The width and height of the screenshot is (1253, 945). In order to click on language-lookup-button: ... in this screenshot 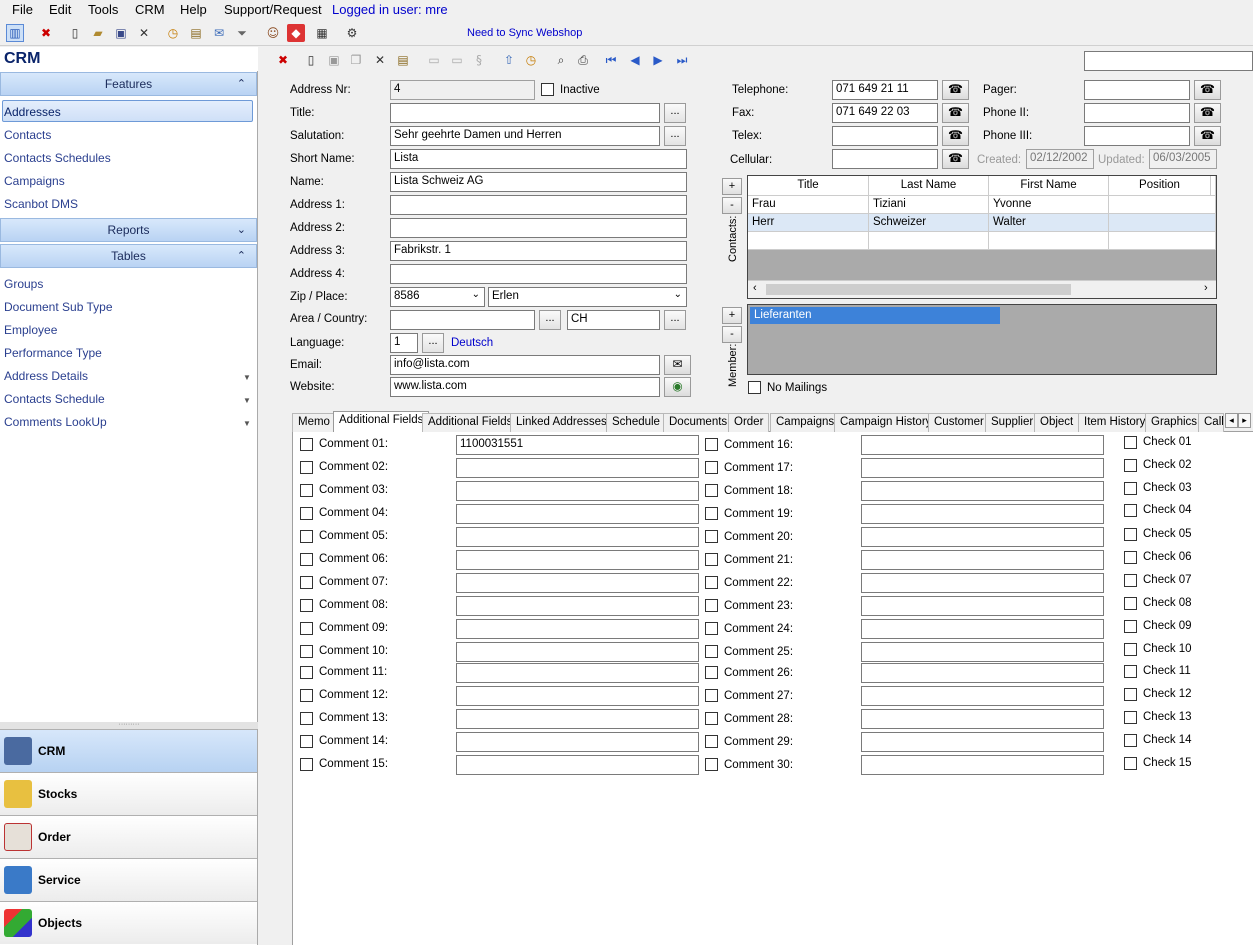, I will do `click(433, 343)`.